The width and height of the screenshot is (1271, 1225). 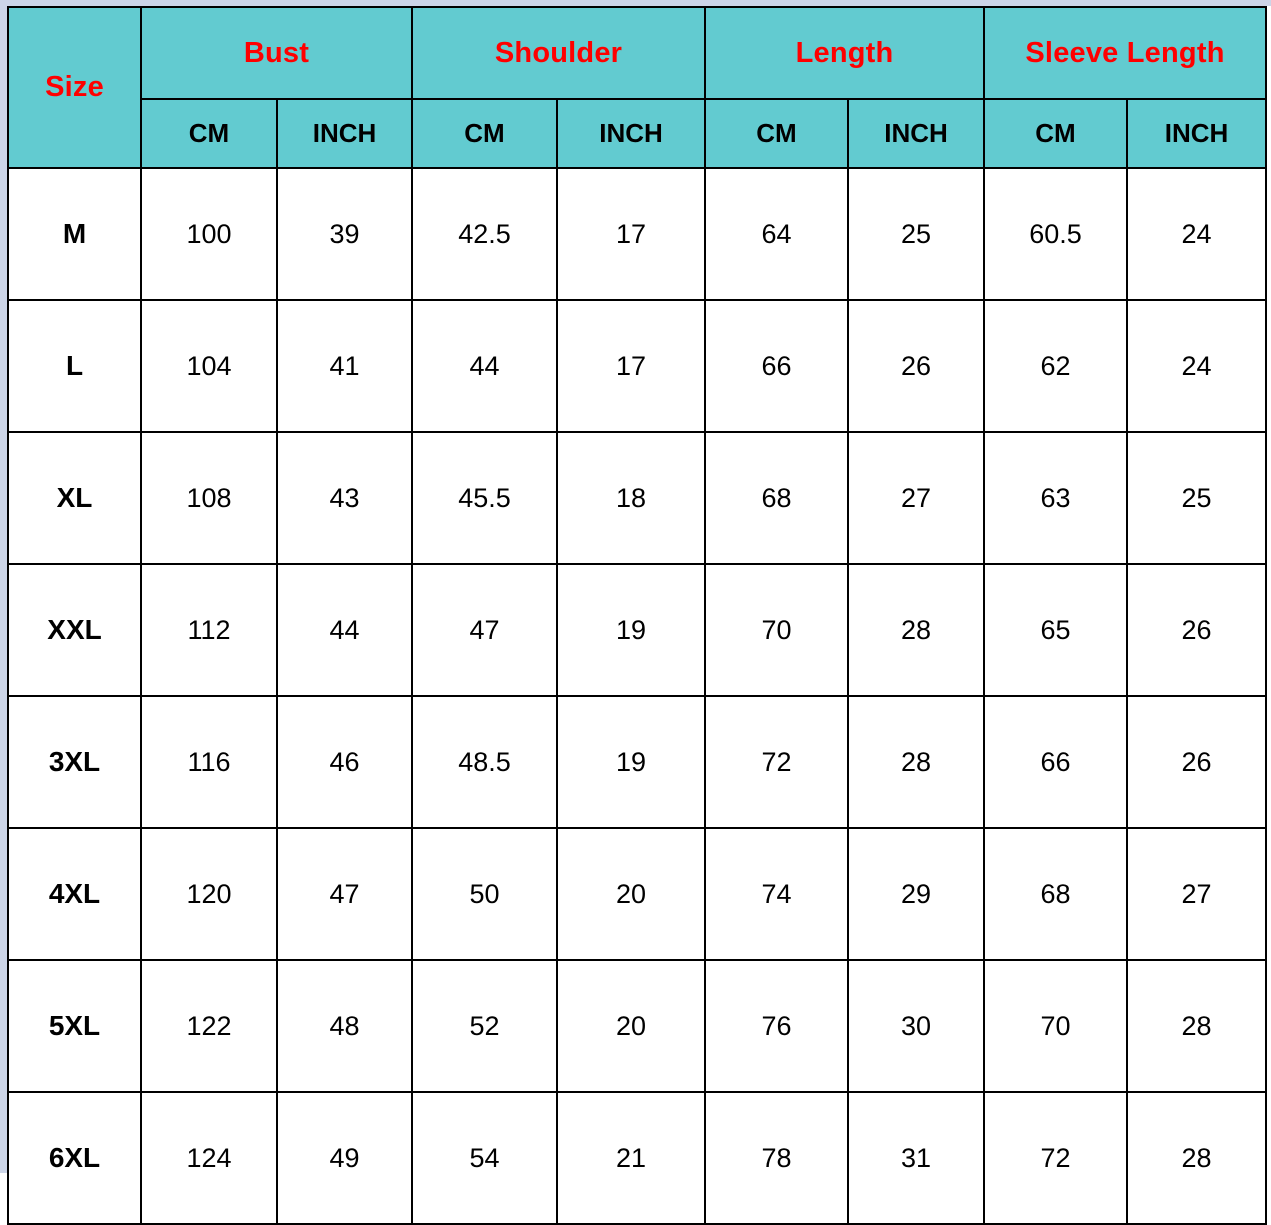 I want to click on cell-bust-inch: 49, so click(x=344, y=1158).